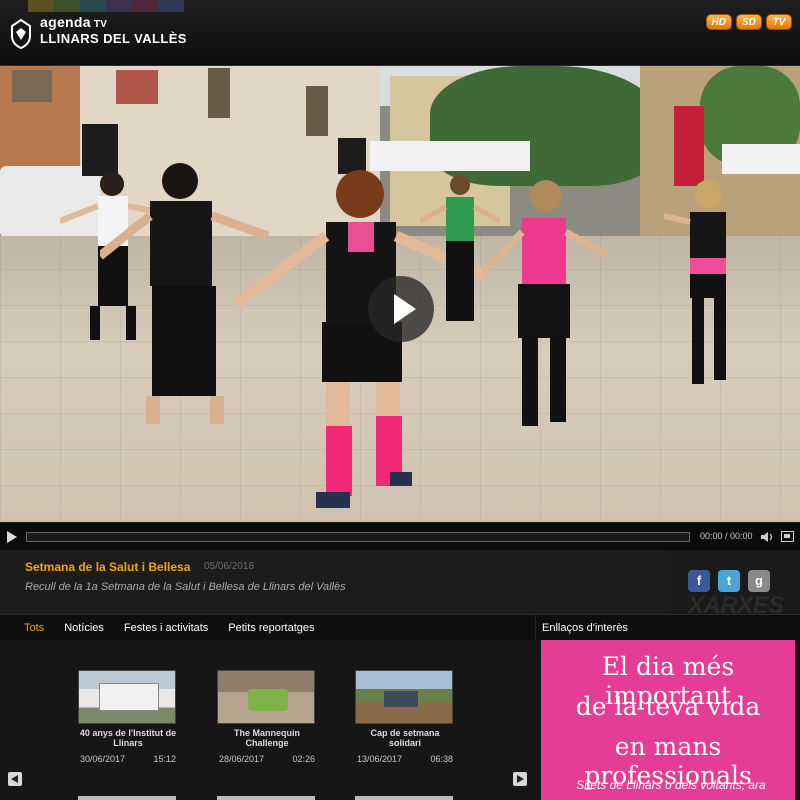  What do you see at coordinates (12, 537) in the screenshot?
I see `play-icon` at bounding box center [12, 537].